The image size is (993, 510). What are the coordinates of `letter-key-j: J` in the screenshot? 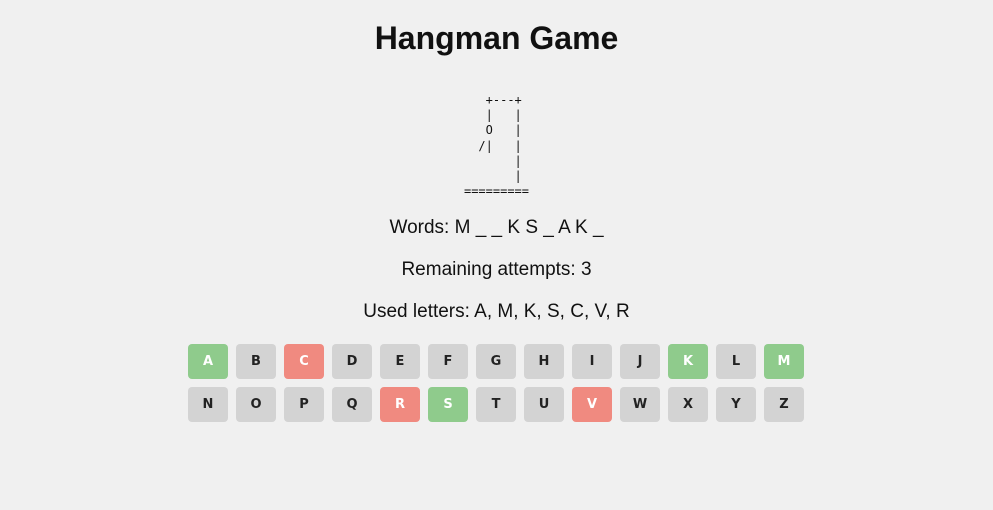 It's located at (640, 361).